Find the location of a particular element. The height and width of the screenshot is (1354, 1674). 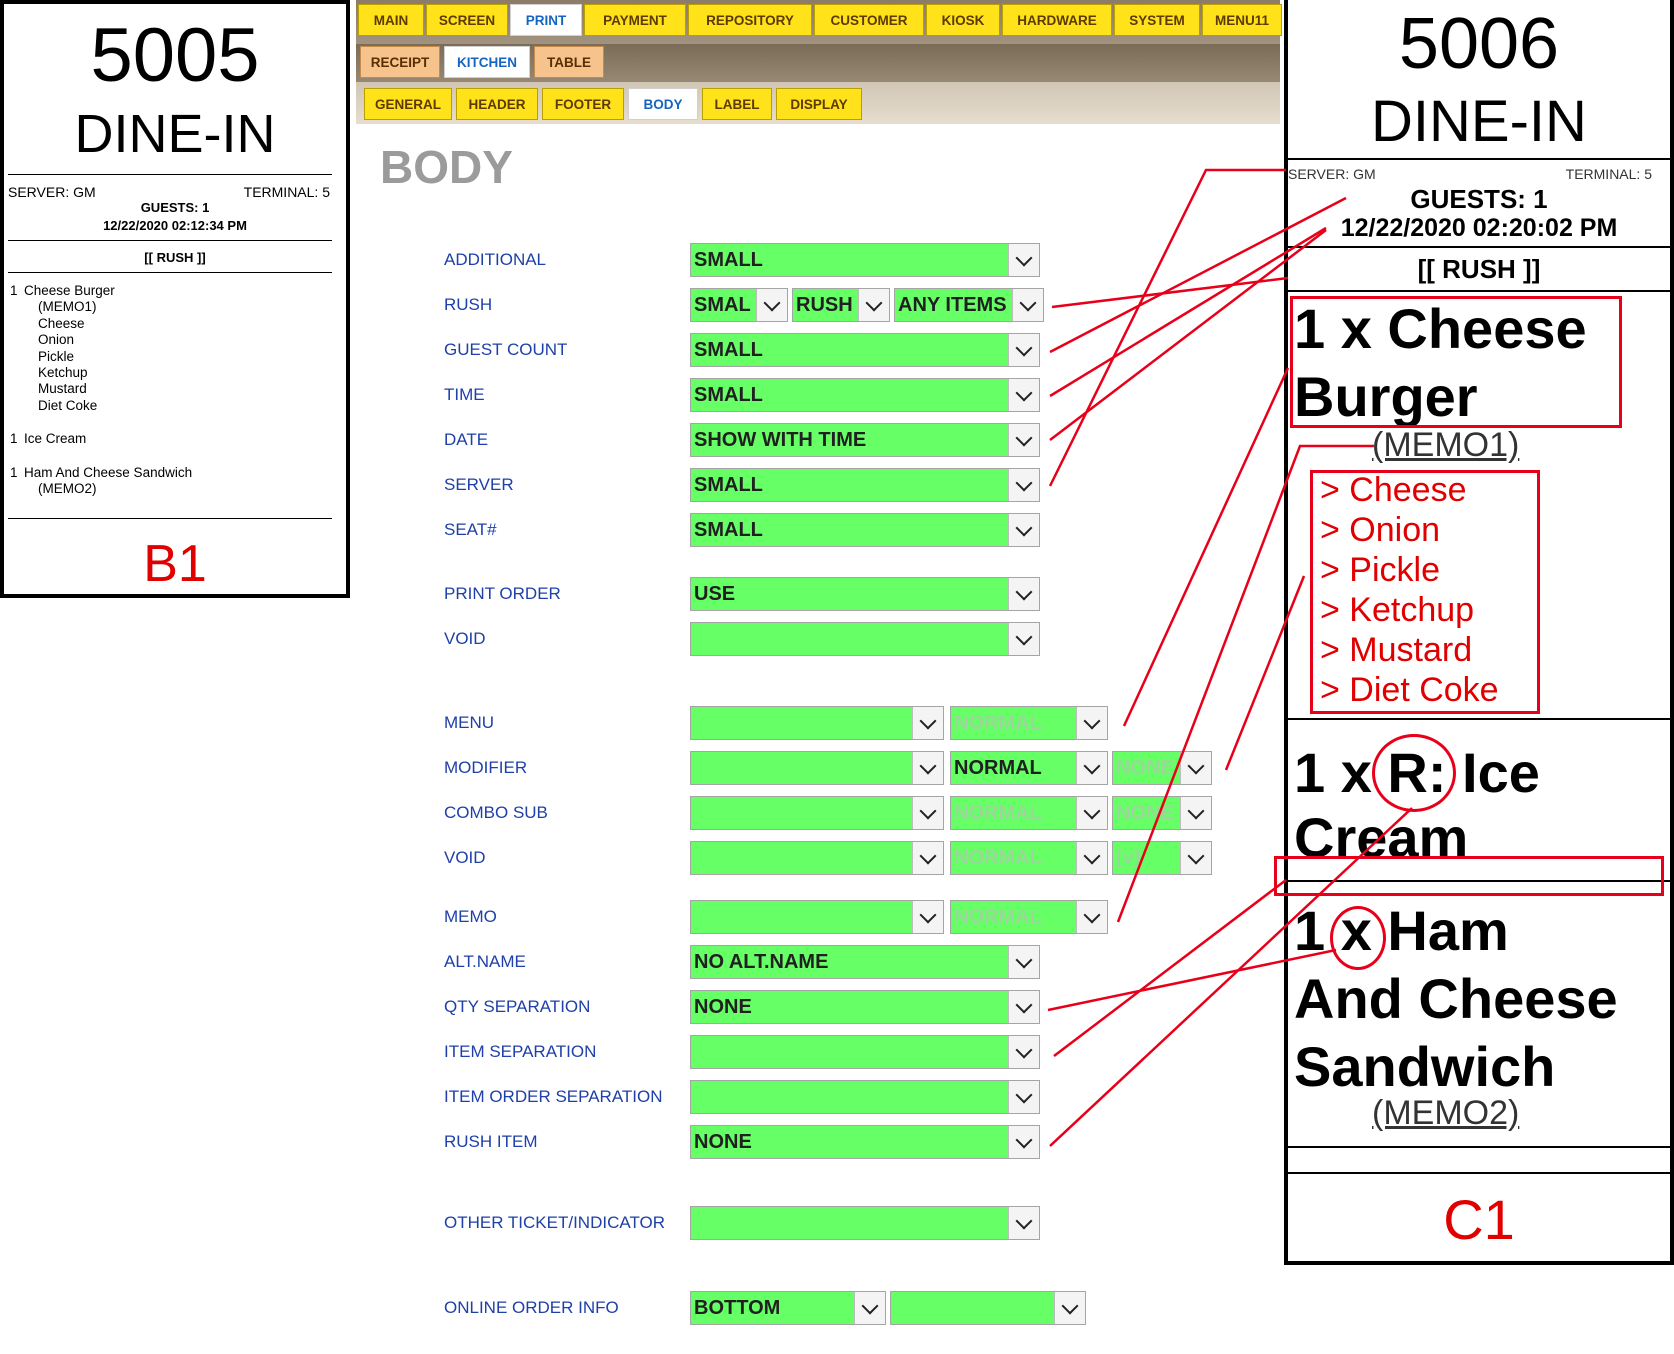

item-separation-select is located at coordinates (865, 1052).